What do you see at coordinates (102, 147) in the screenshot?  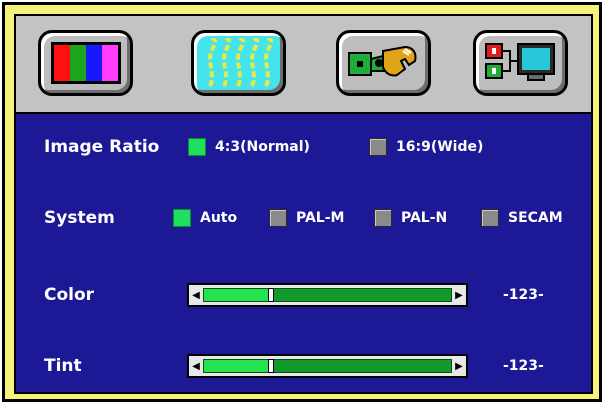 I see `image-ratio-label: Image Ratio` at bounding box center [102, 147].